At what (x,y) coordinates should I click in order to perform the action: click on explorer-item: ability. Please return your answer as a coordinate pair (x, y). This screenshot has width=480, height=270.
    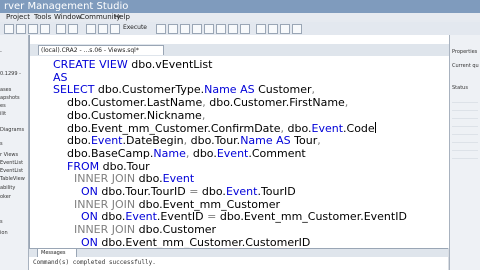
    Looking at the image, I should click on (7, 188).